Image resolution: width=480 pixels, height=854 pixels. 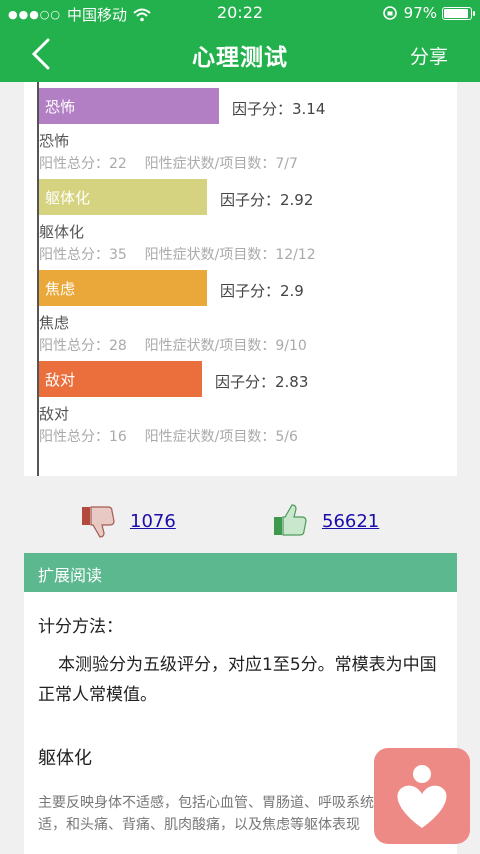 I want to click on floating-heart-button, so click(x=422, y=796).